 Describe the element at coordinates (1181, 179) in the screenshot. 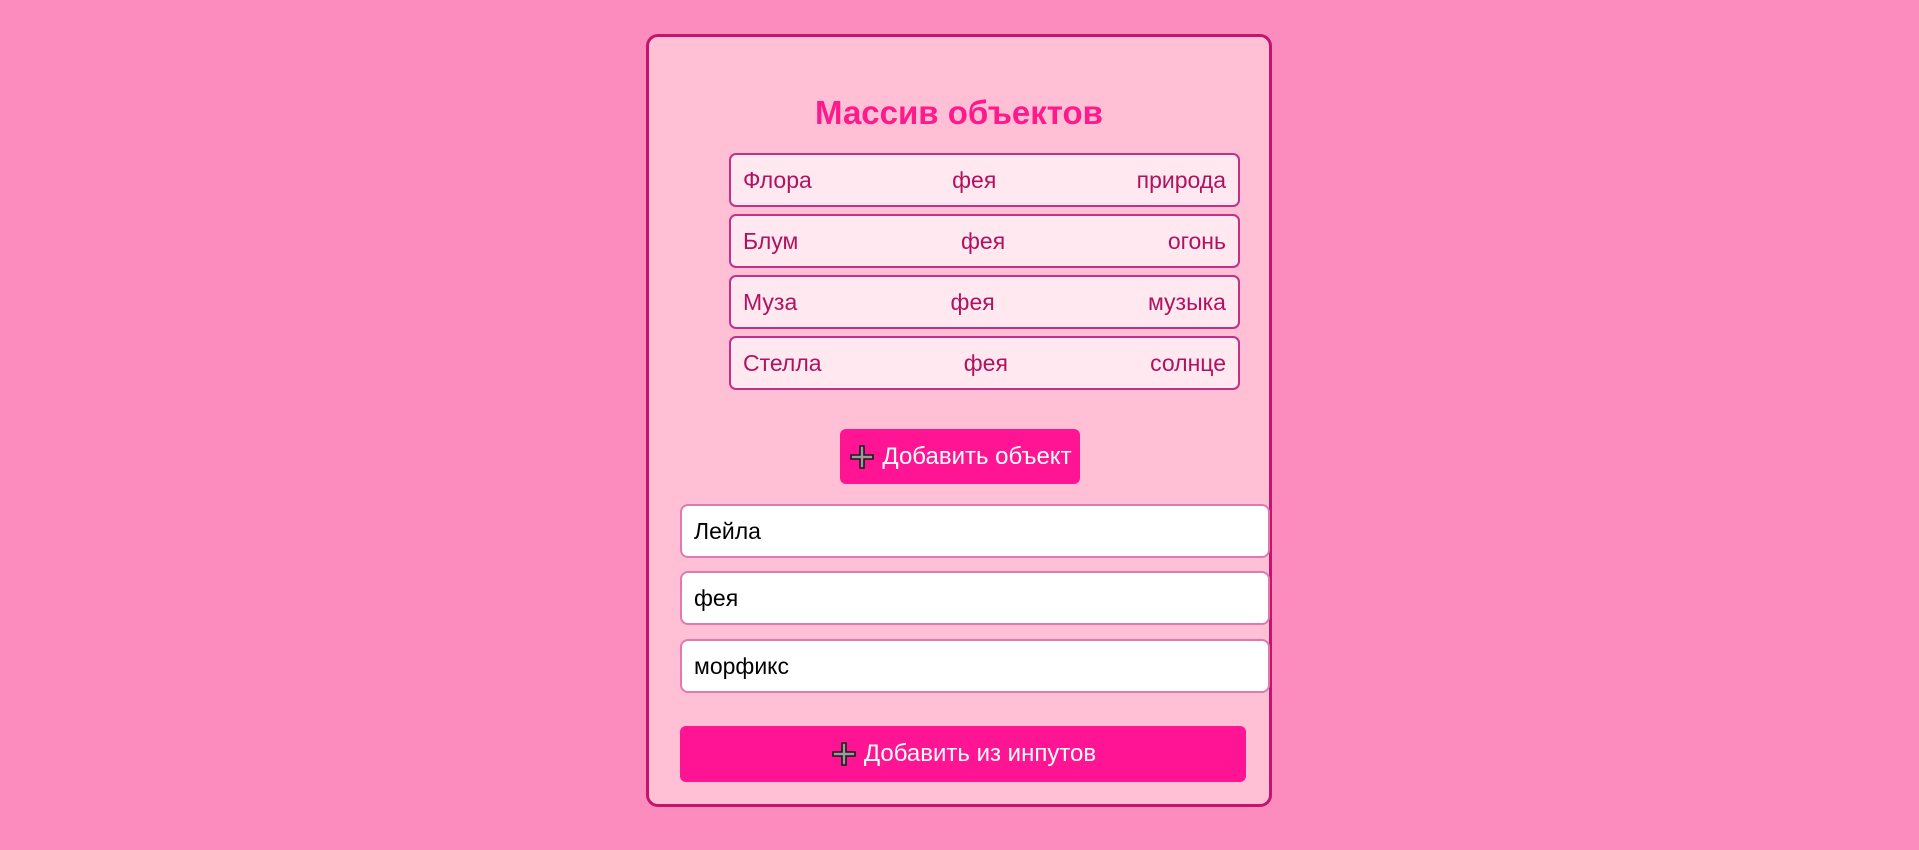

I see `item-power: природа` at that location.